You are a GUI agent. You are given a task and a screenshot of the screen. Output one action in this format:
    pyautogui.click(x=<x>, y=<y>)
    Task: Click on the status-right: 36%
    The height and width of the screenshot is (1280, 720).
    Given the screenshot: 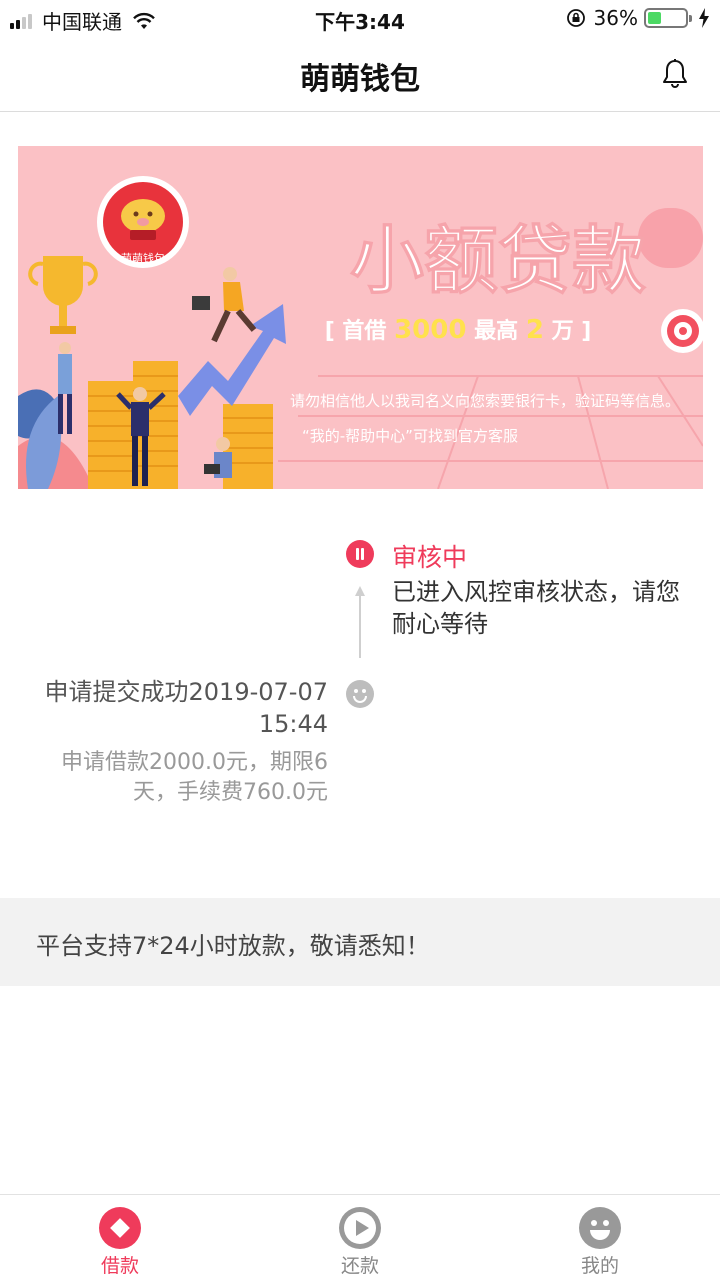 What is the action you would take?
    pyautogui.click(x=638, y=18)
    